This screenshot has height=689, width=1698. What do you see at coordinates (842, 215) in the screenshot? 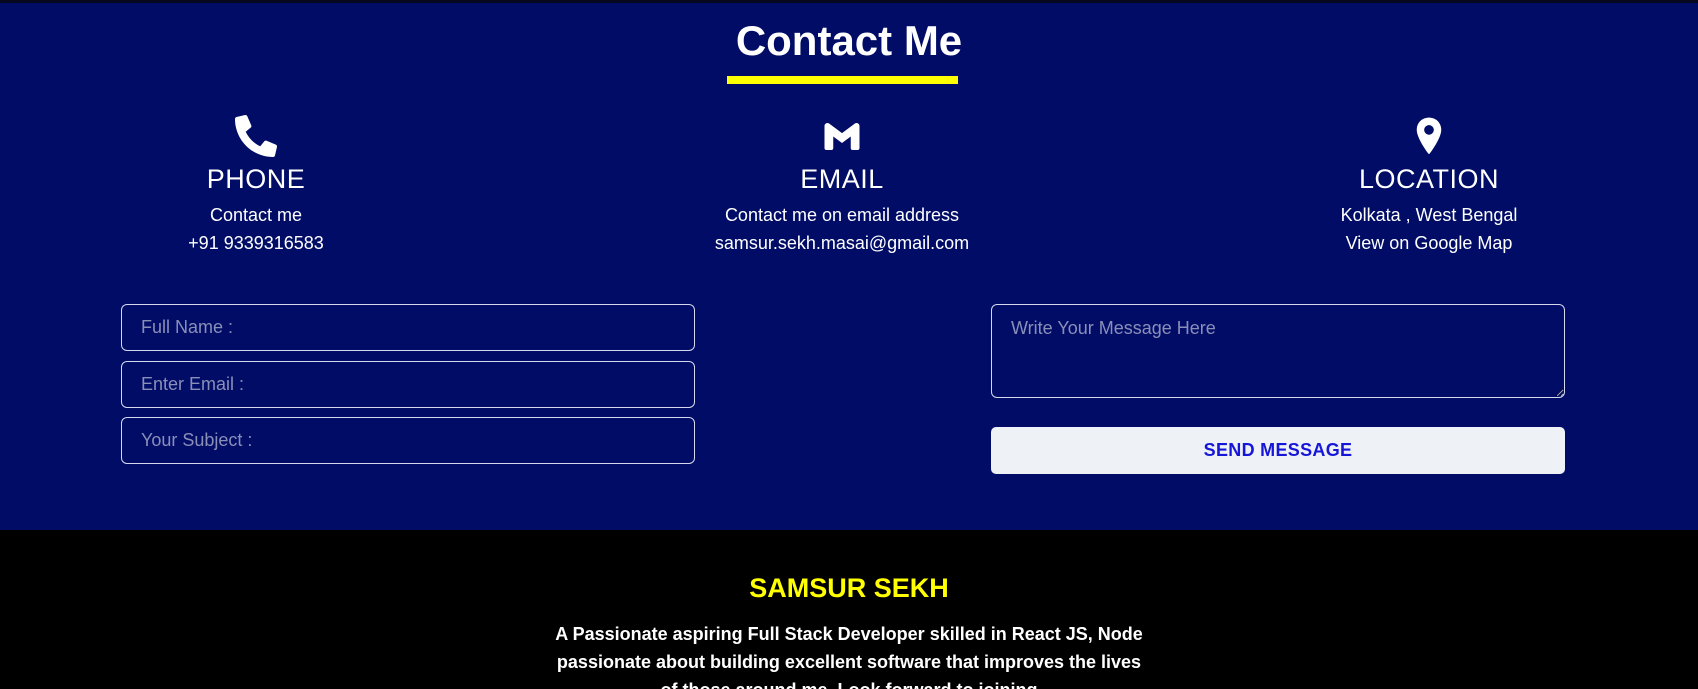
I see `email-line-1: Contact me on email address` at bounding box center [842, 215].